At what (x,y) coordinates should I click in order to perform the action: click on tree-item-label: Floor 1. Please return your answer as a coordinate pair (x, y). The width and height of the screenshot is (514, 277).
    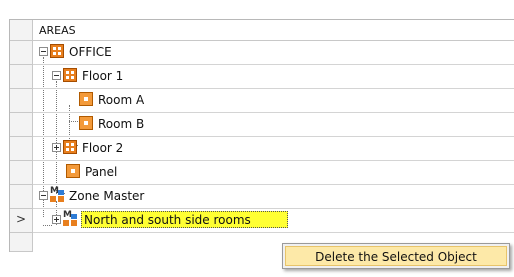
    Looking at the image, I should click on (103, 76).